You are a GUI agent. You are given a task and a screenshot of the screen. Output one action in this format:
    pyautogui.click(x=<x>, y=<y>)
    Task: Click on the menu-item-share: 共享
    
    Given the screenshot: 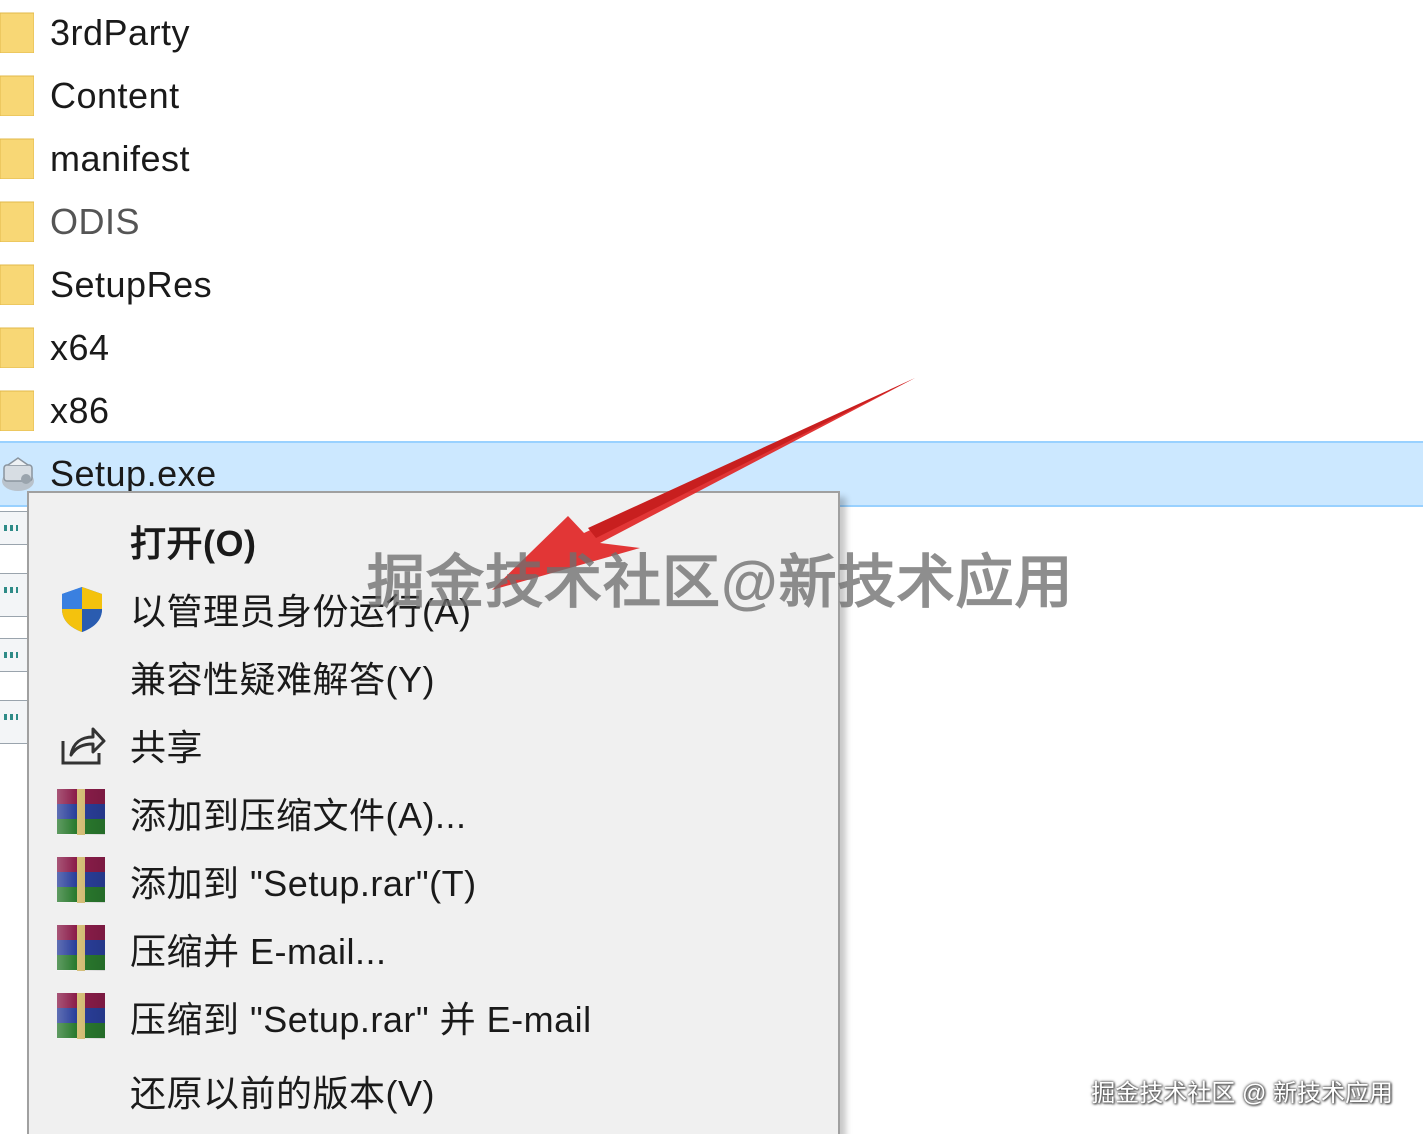 What is the action you would take?
    pyautogui.click(x=433, y=745)
    